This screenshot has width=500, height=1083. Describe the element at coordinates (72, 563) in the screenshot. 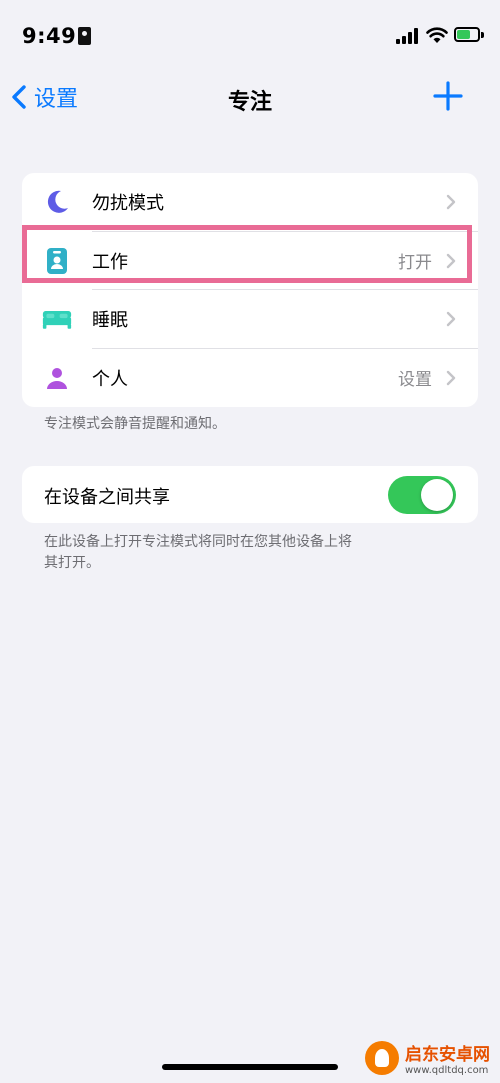

I see `share-footnote-line2: 其打开。` at that location.